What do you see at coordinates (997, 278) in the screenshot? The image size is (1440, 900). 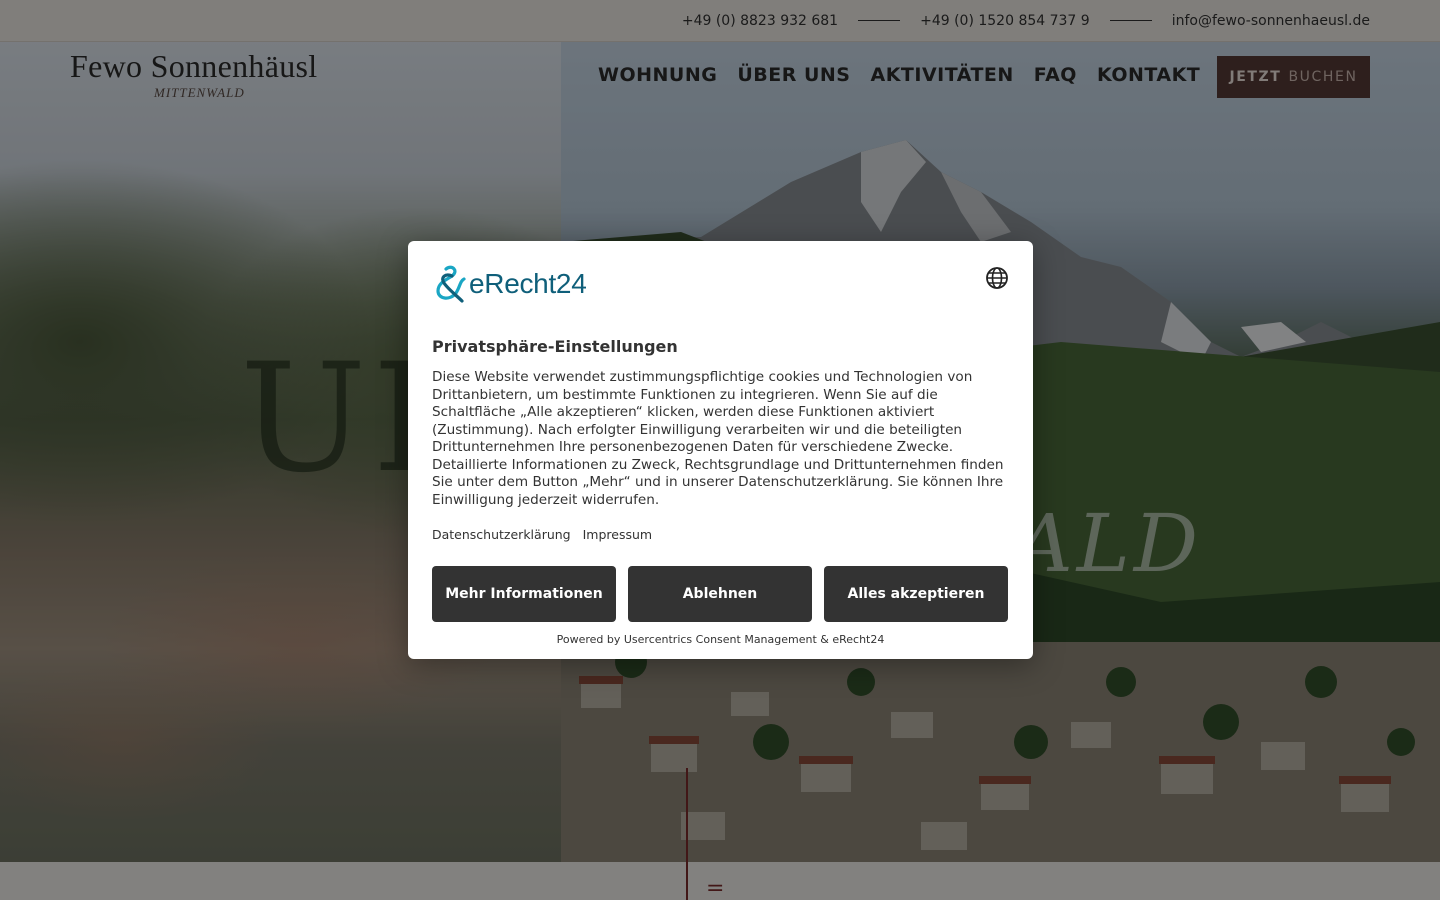 I see `globe-icon` at bounding box center [997, 278].